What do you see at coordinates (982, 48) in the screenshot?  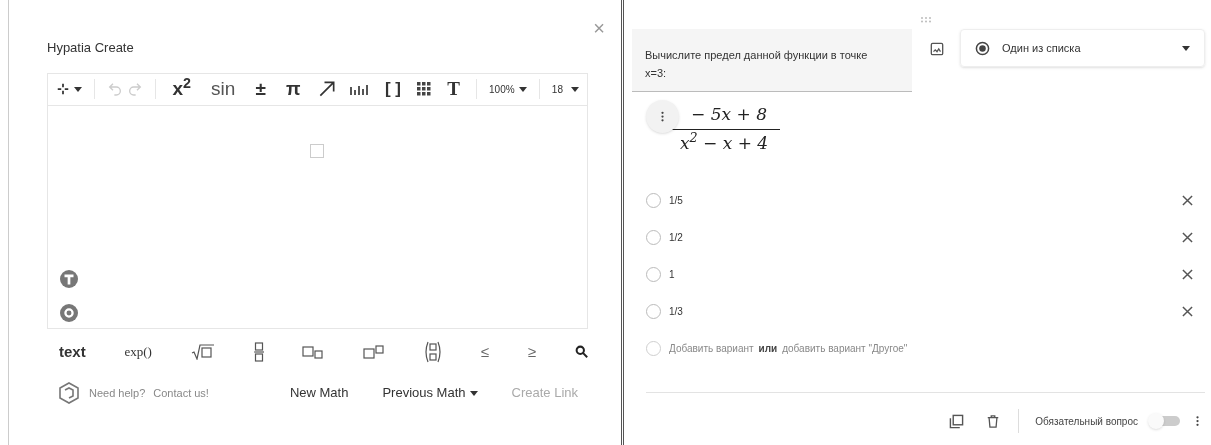 I see `radio-icon` at bounding box center [982, 48].